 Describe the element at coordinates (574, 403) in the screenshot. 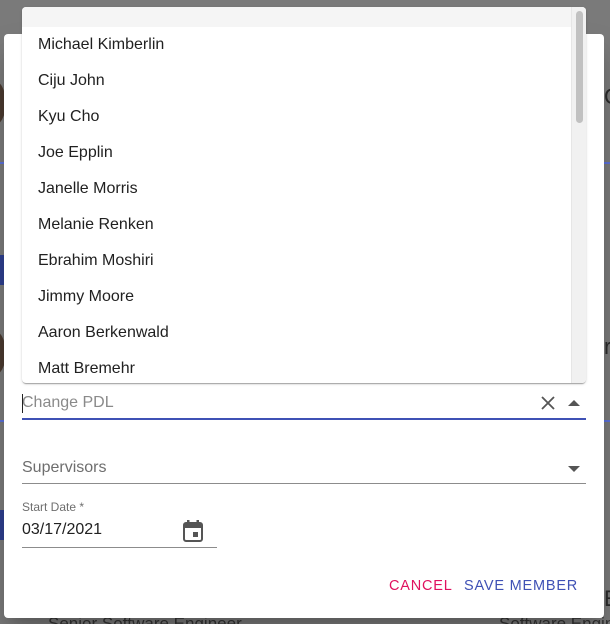

I see `arrow-up-icon` at that location.